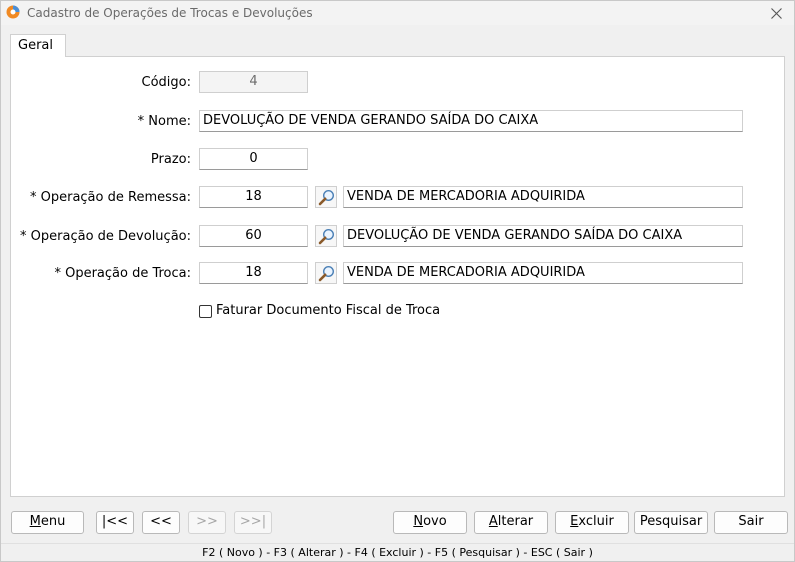  Describe the element at coordinates (596, 521) in the screenshot. I see `excluir-label: xcluir` at that location.